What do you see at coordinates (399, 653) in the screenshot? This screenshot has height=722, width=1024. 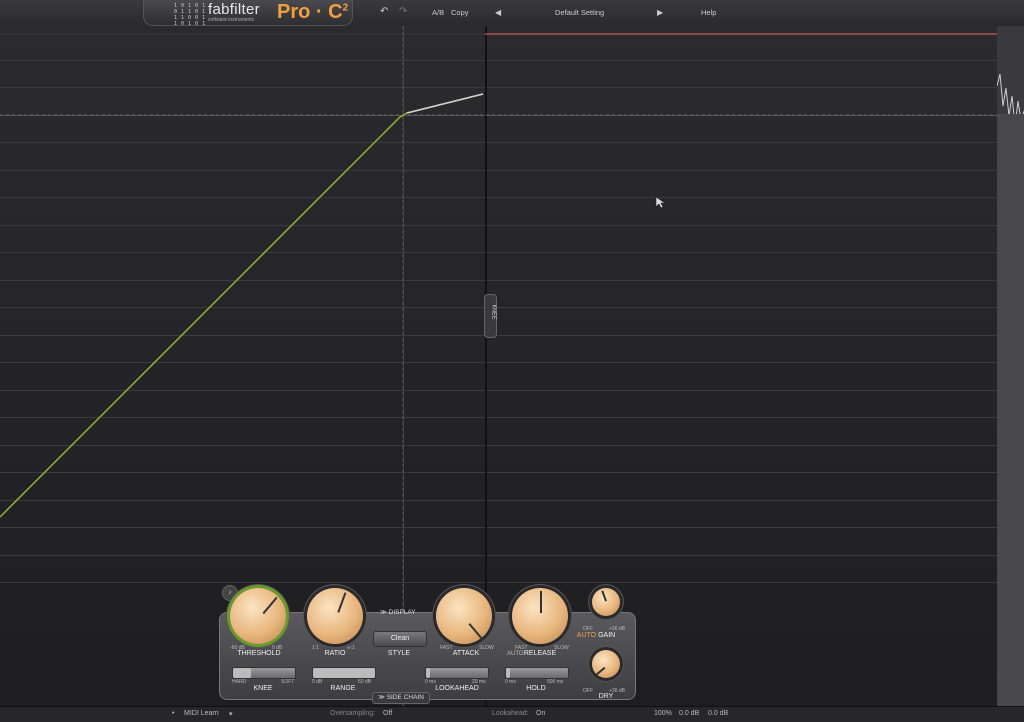 I see `style-label: STYLE` at bounding box center [399, 653].